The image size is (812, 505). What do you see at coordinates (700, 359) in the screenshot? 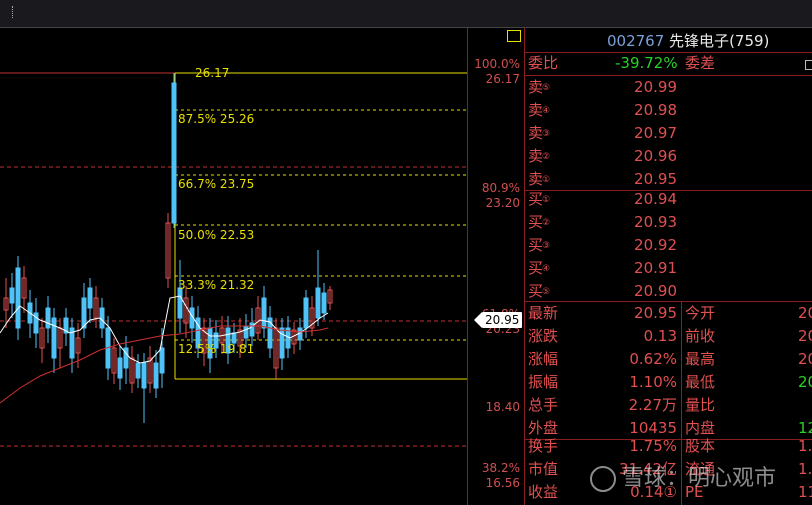
I see `quote-label-2: 最高` at bounding box center [700, 359].